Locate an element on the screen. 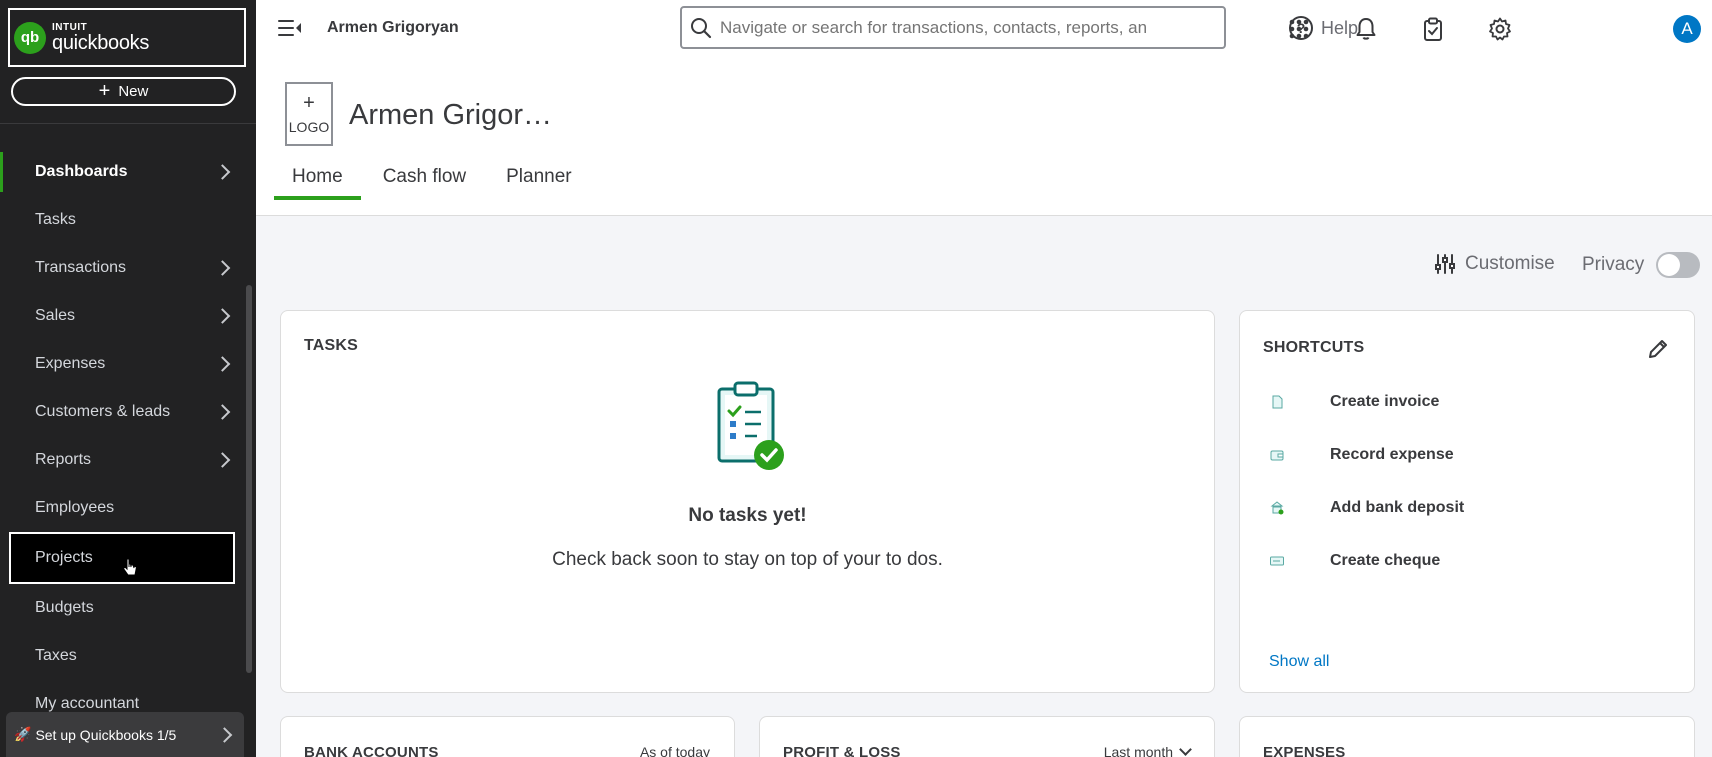 The height and width of the screenshot is (757, 1712). topbar: Armen Grigoryan ? Help A is located at coordinates (984, 29).